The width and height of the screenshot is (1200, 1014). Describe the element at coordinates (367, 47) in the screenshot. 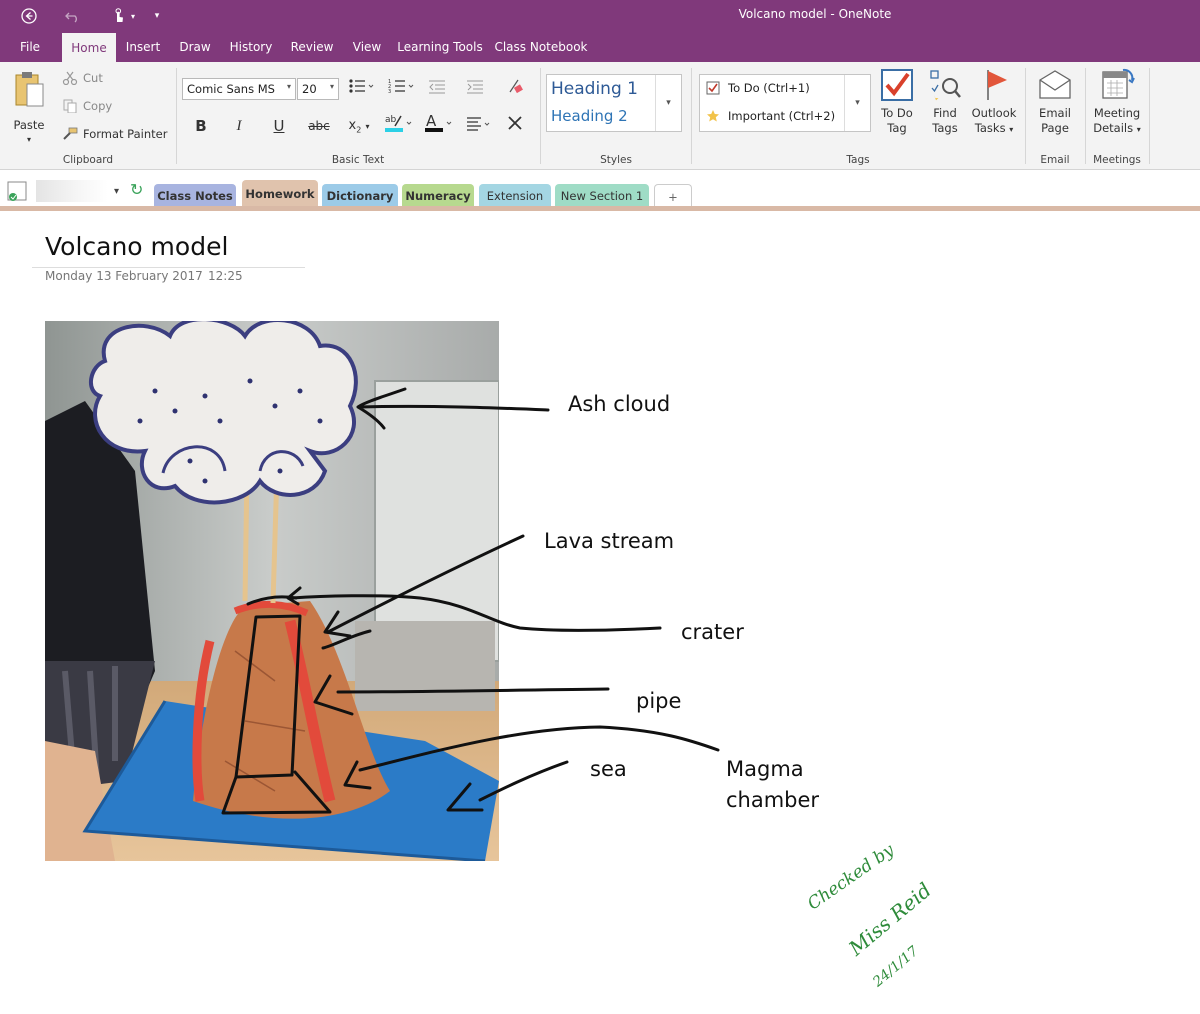

I see `tab-view: View` at that location.